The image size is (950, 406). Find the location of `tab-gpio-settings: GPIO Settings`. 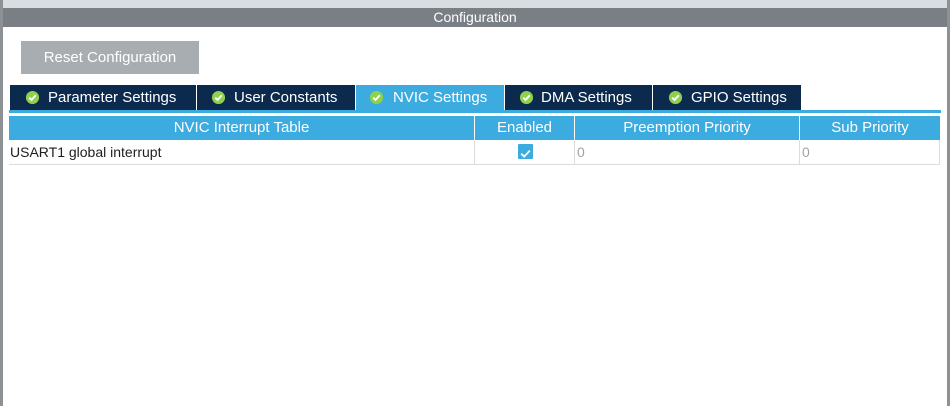

tab-gpio-settings: GPIO Settings is located at coordinates (727, 97).